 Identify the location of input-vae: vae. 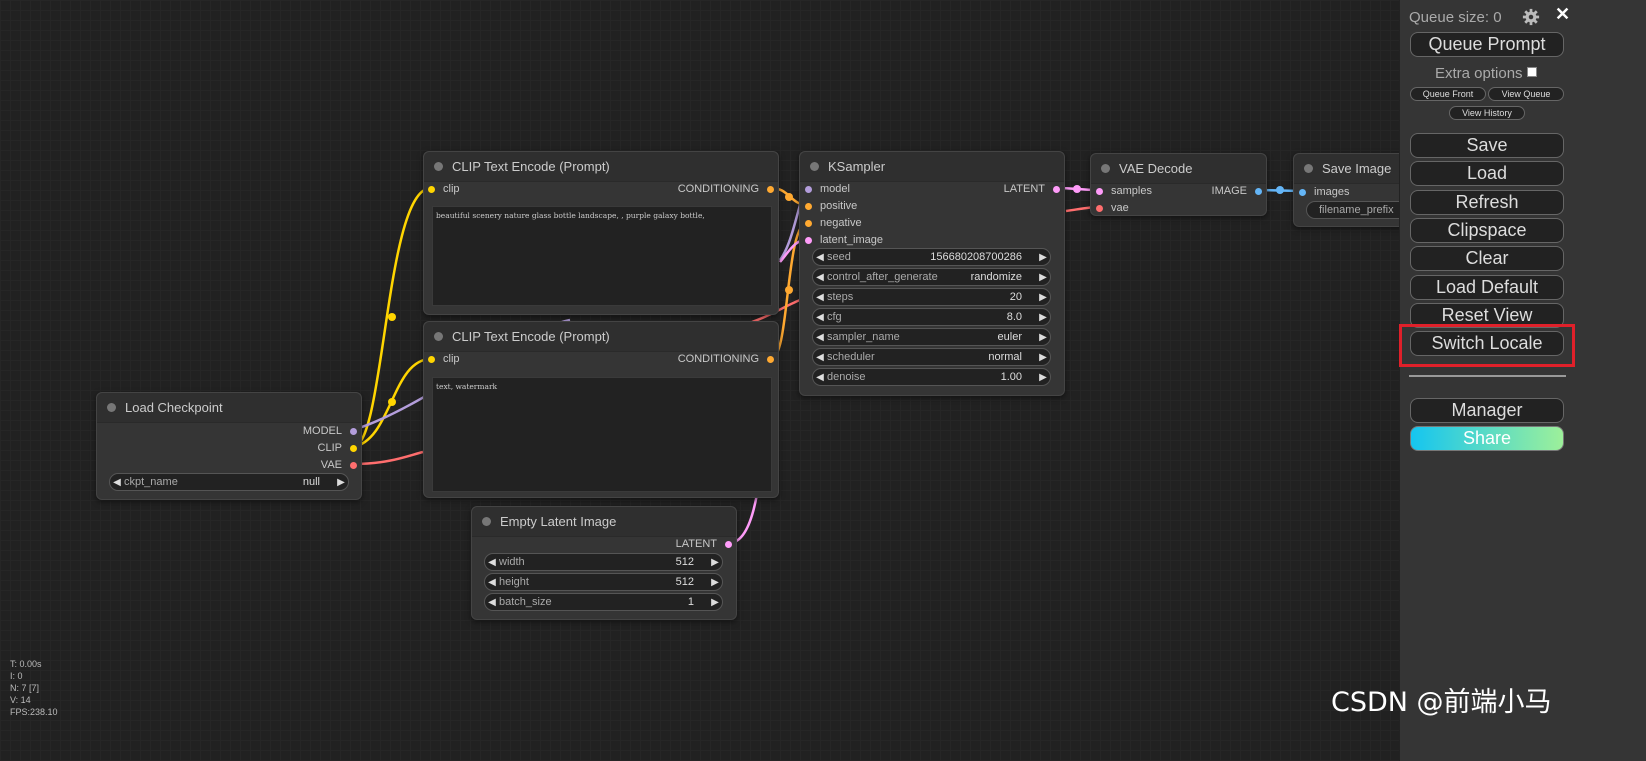
(1112, 208).